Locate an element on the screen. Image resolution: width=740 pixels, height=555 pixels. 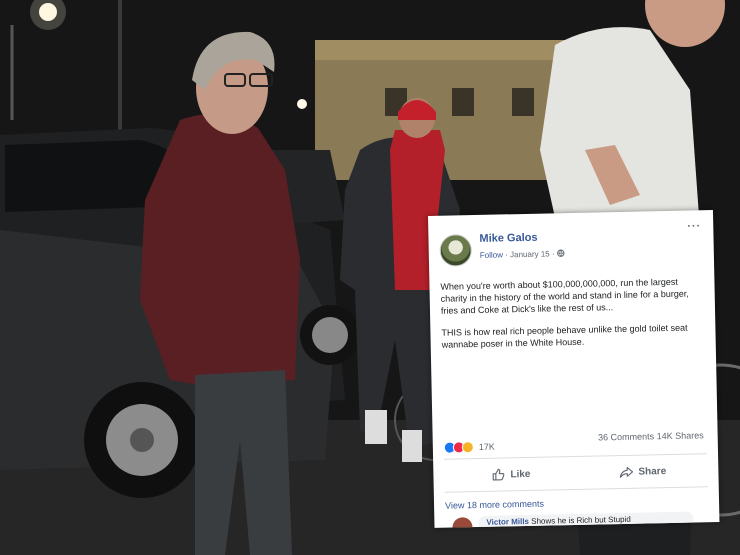
globe-icon is located at coordinates (561, 253).